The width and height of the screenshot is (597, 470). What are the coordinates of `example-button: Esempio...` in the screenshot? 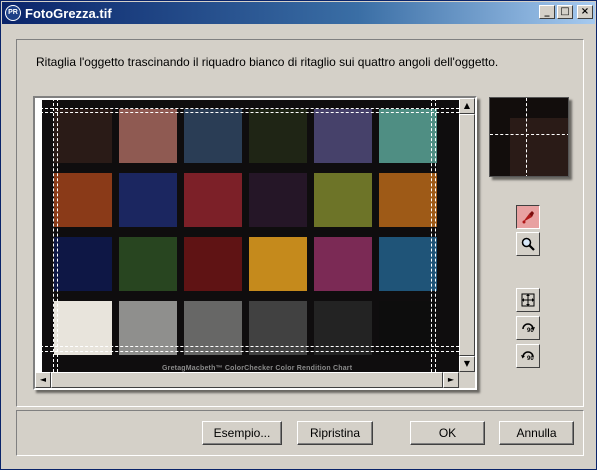 It's located at (242, 433).